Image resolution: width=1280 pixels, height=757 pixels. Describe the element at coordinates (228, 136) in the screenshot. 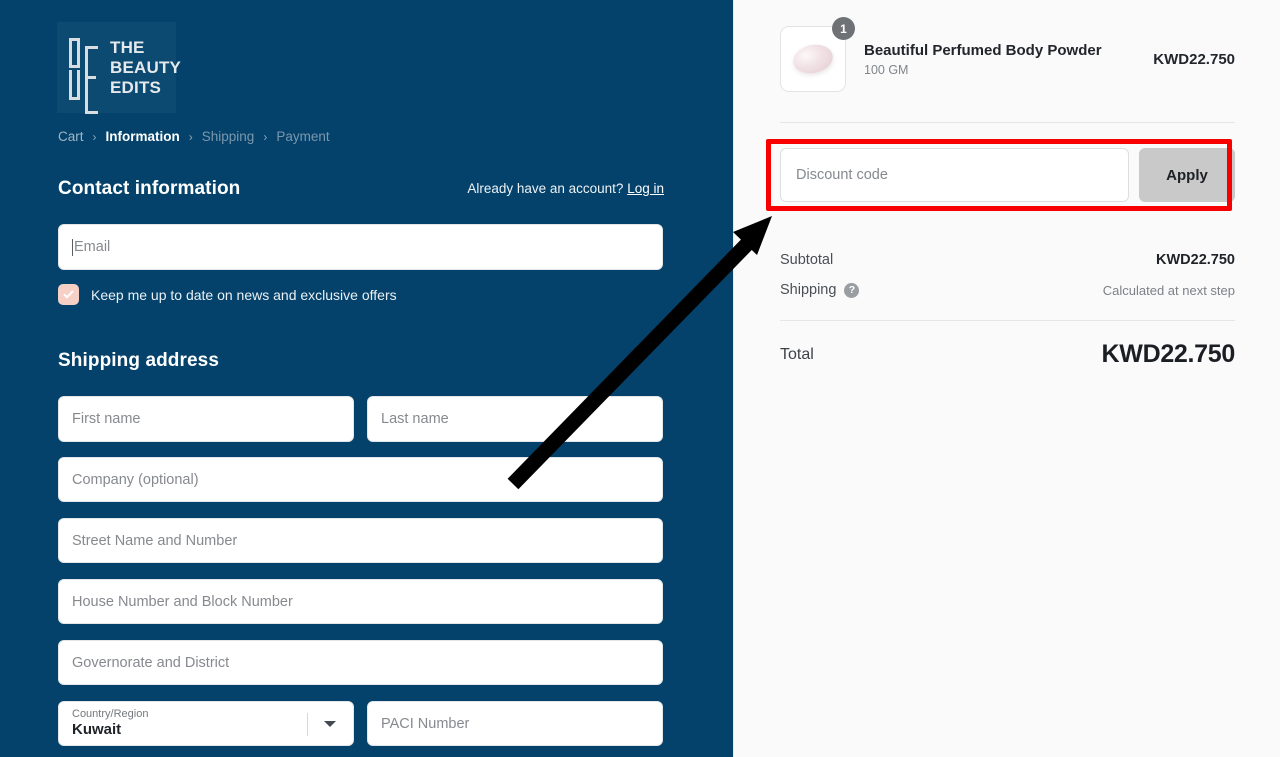

I see `breadcrumb-item-shipping: Shipping` at that location.